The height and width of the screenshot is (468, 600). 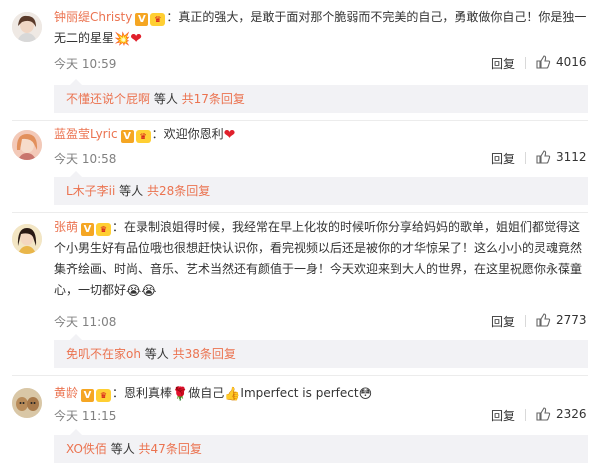 What do you see at coordinates (321, 321) in the screenshot?
I see `comment-meta: 今天 11:08 回复 2773` at bounding box center [321, 321].